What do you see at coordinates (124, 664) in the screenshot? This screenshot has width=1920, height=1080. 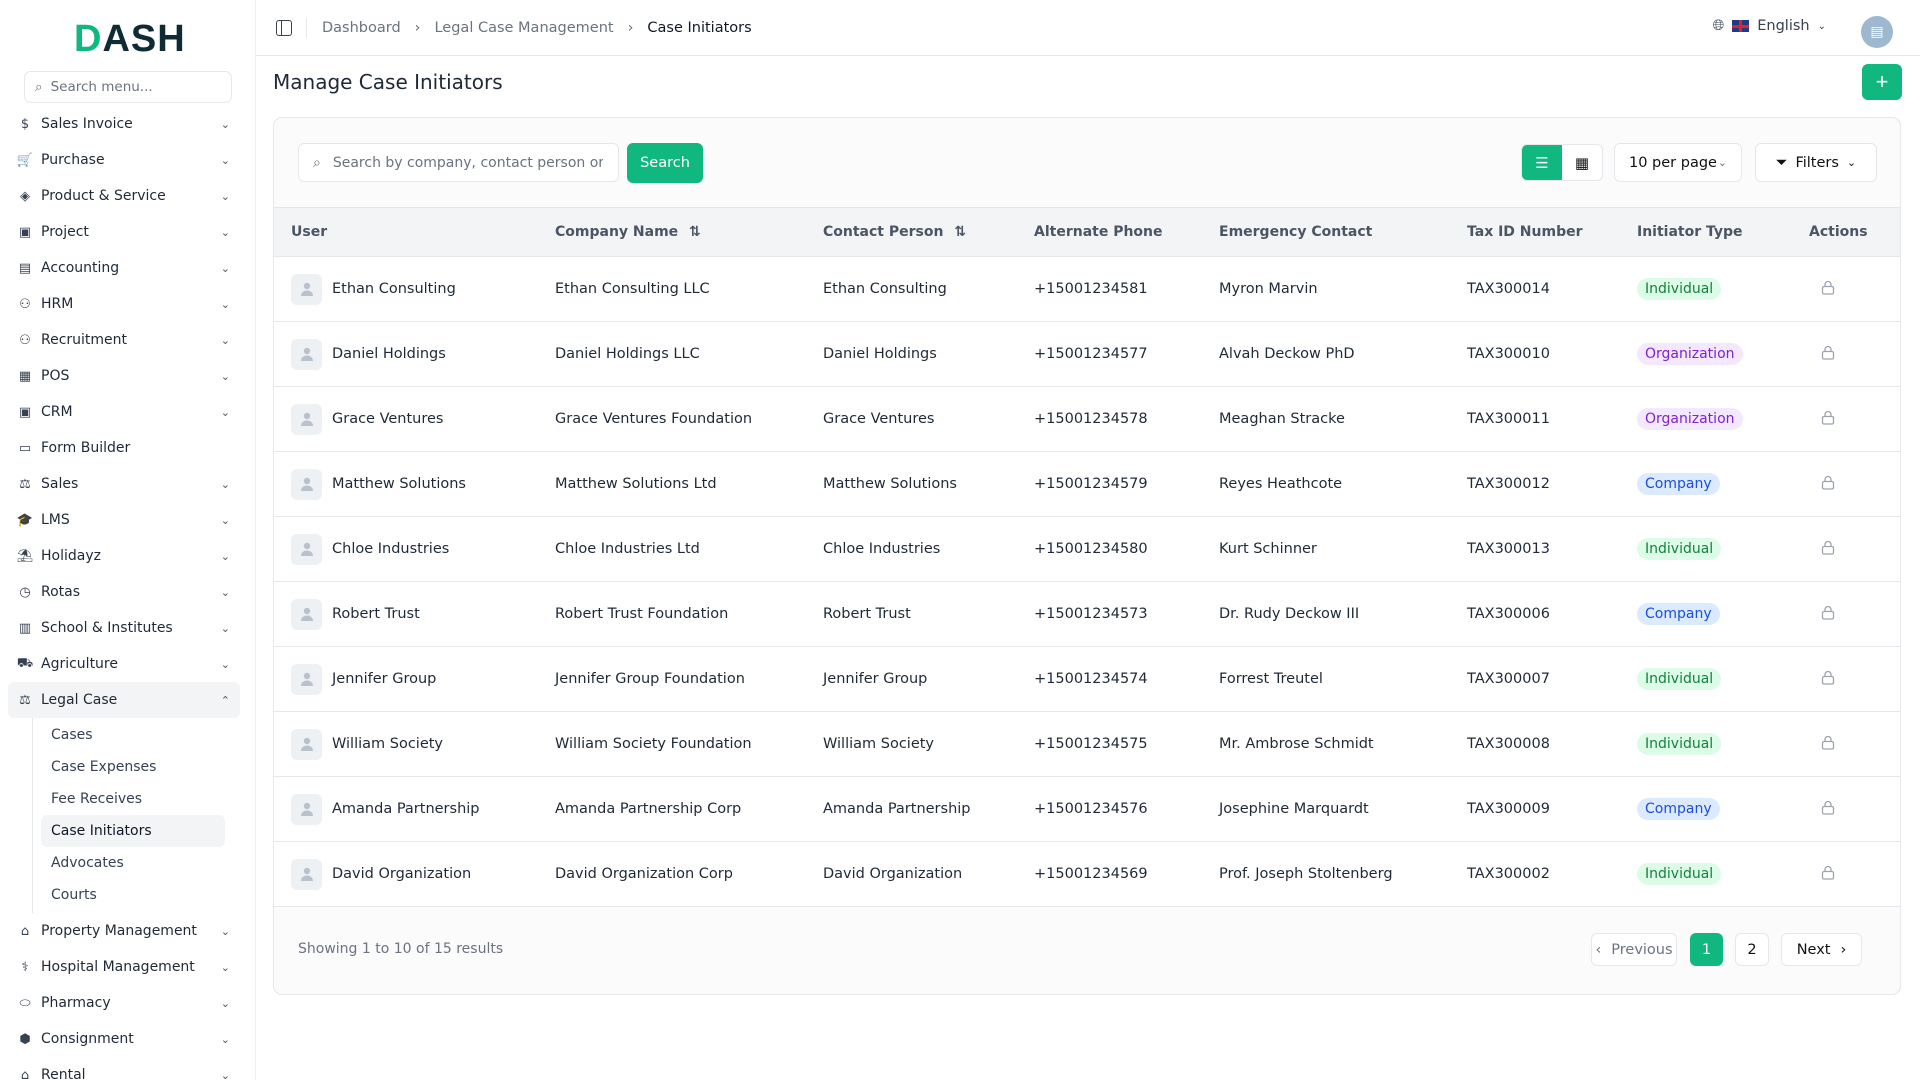 I see `sidebar-item-agriculture: ⛟ Agriculture ⌄` at bounding box center [124, 664].